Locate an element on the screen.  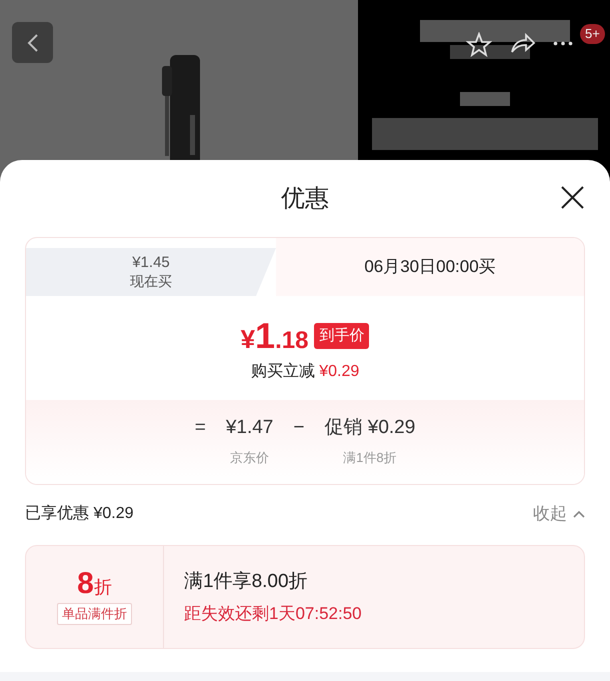
price-term: ¥1.47 is located at coordinates (250, 428).